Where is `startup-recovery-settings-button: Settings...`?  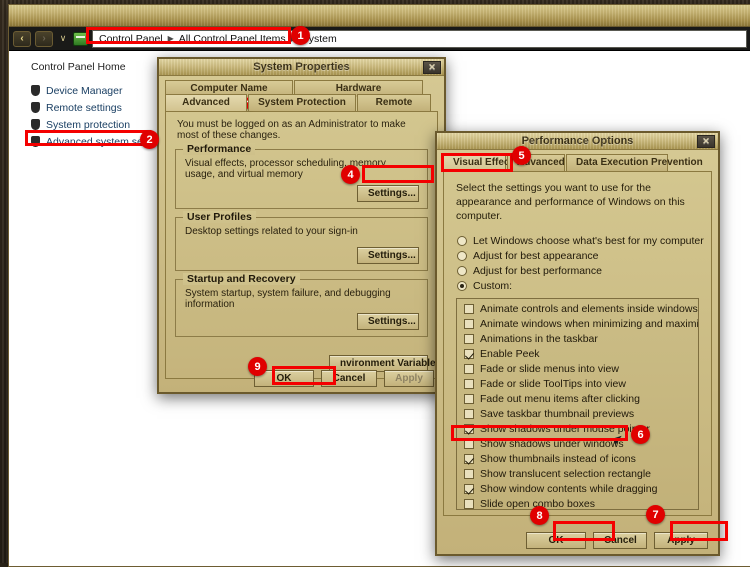
startup-recovery-settings-button: Settings... is located at coordinates (388, 321).